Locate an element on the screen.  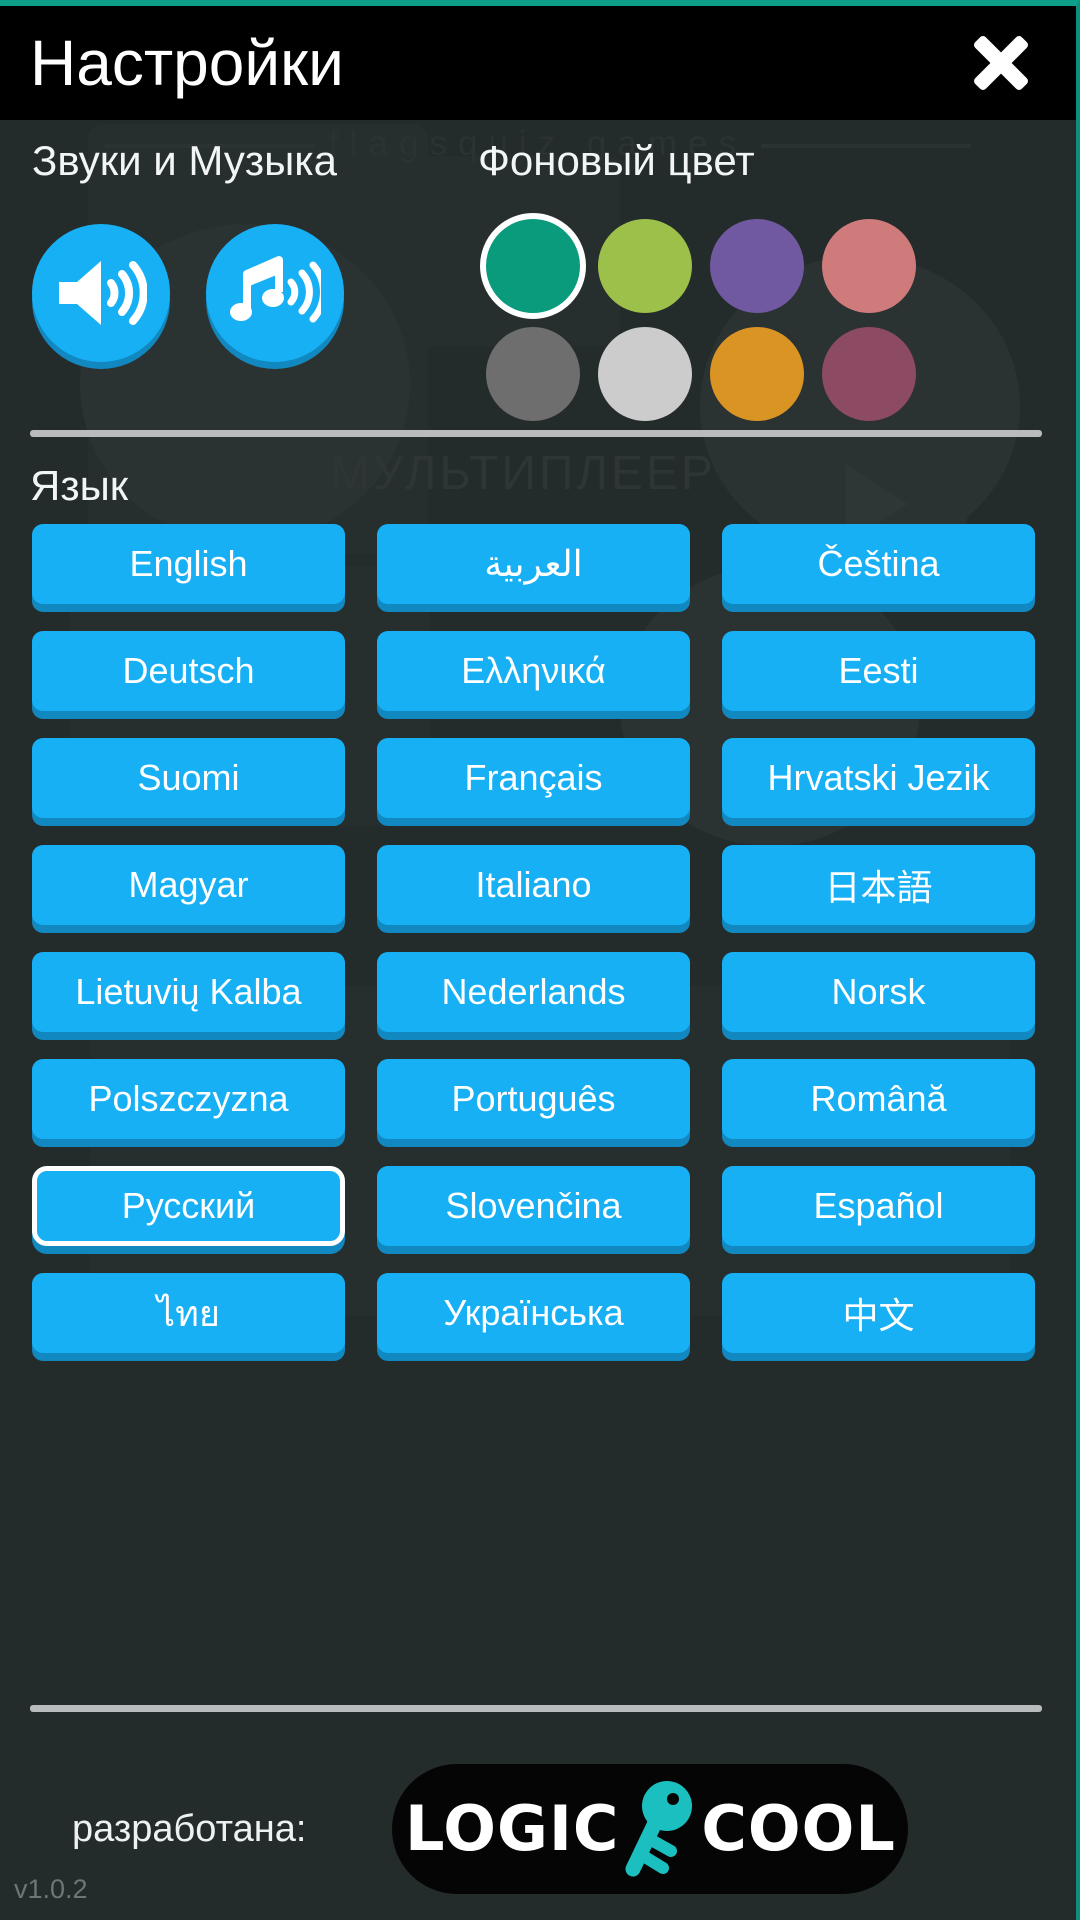
color-swatch-yellow-green is located at coordinates (645, 266).